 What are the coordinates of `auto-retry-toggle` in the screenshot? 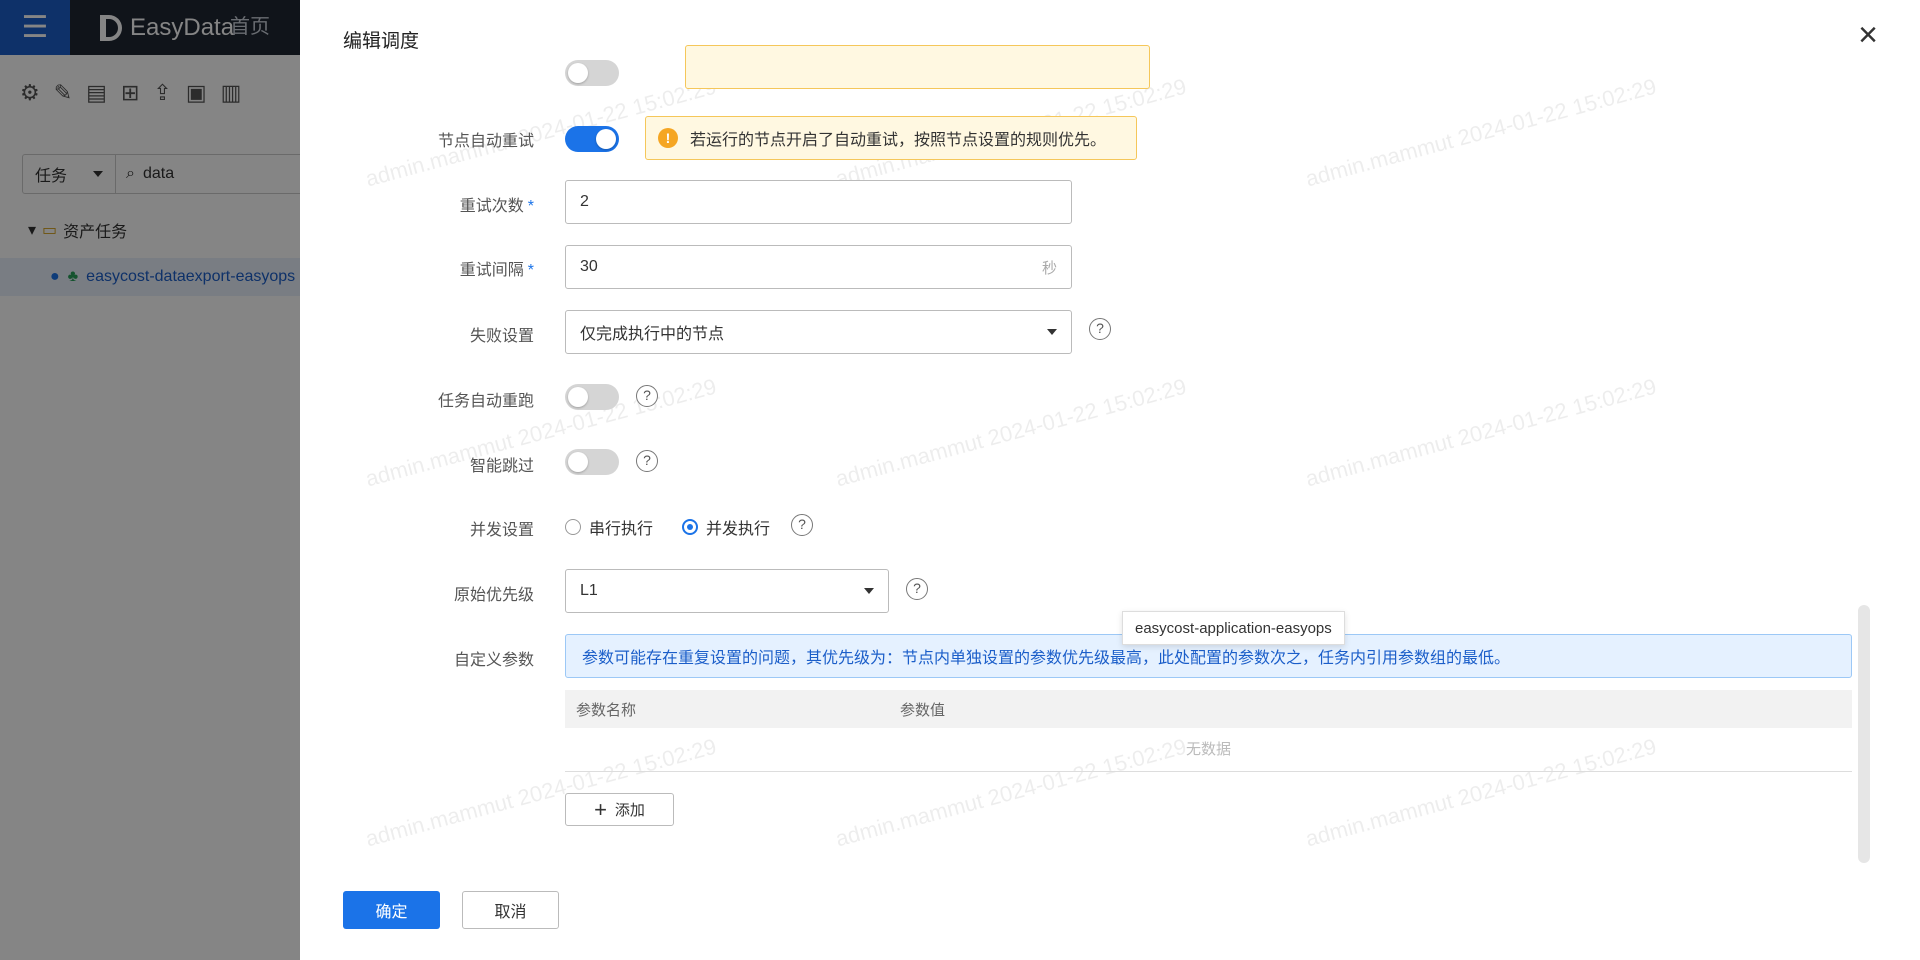 It's located at (592, 139).